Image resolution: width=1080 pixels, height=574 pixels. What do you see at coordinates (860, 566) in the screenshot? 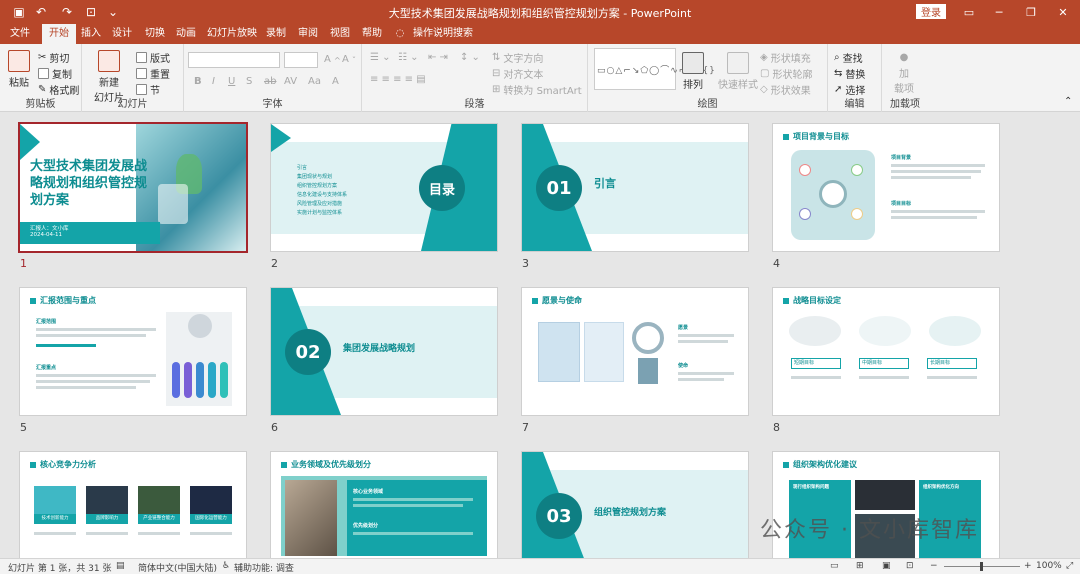
I see `slide-sorter-view-icon: ⊞` at bounding box center [860, 566].